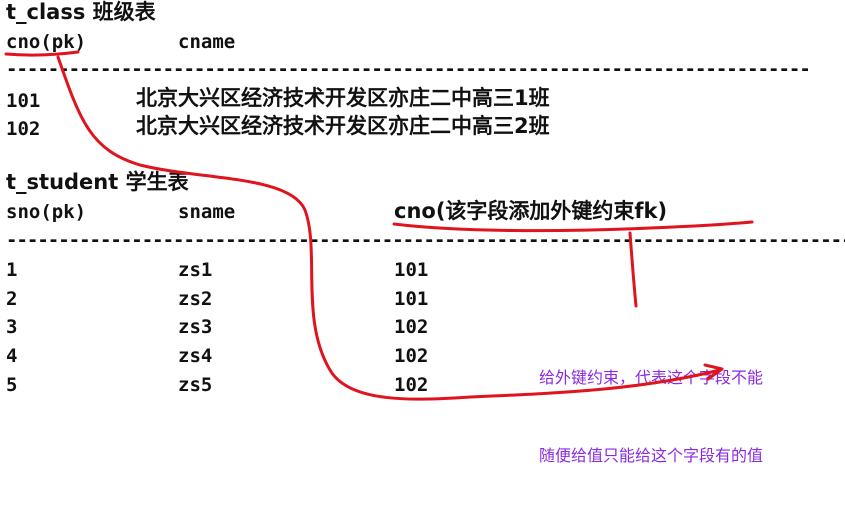  Describe the element at coordinates (195, 327) in the screenshot. I see `student-row-3-sname: zs3` at that location.